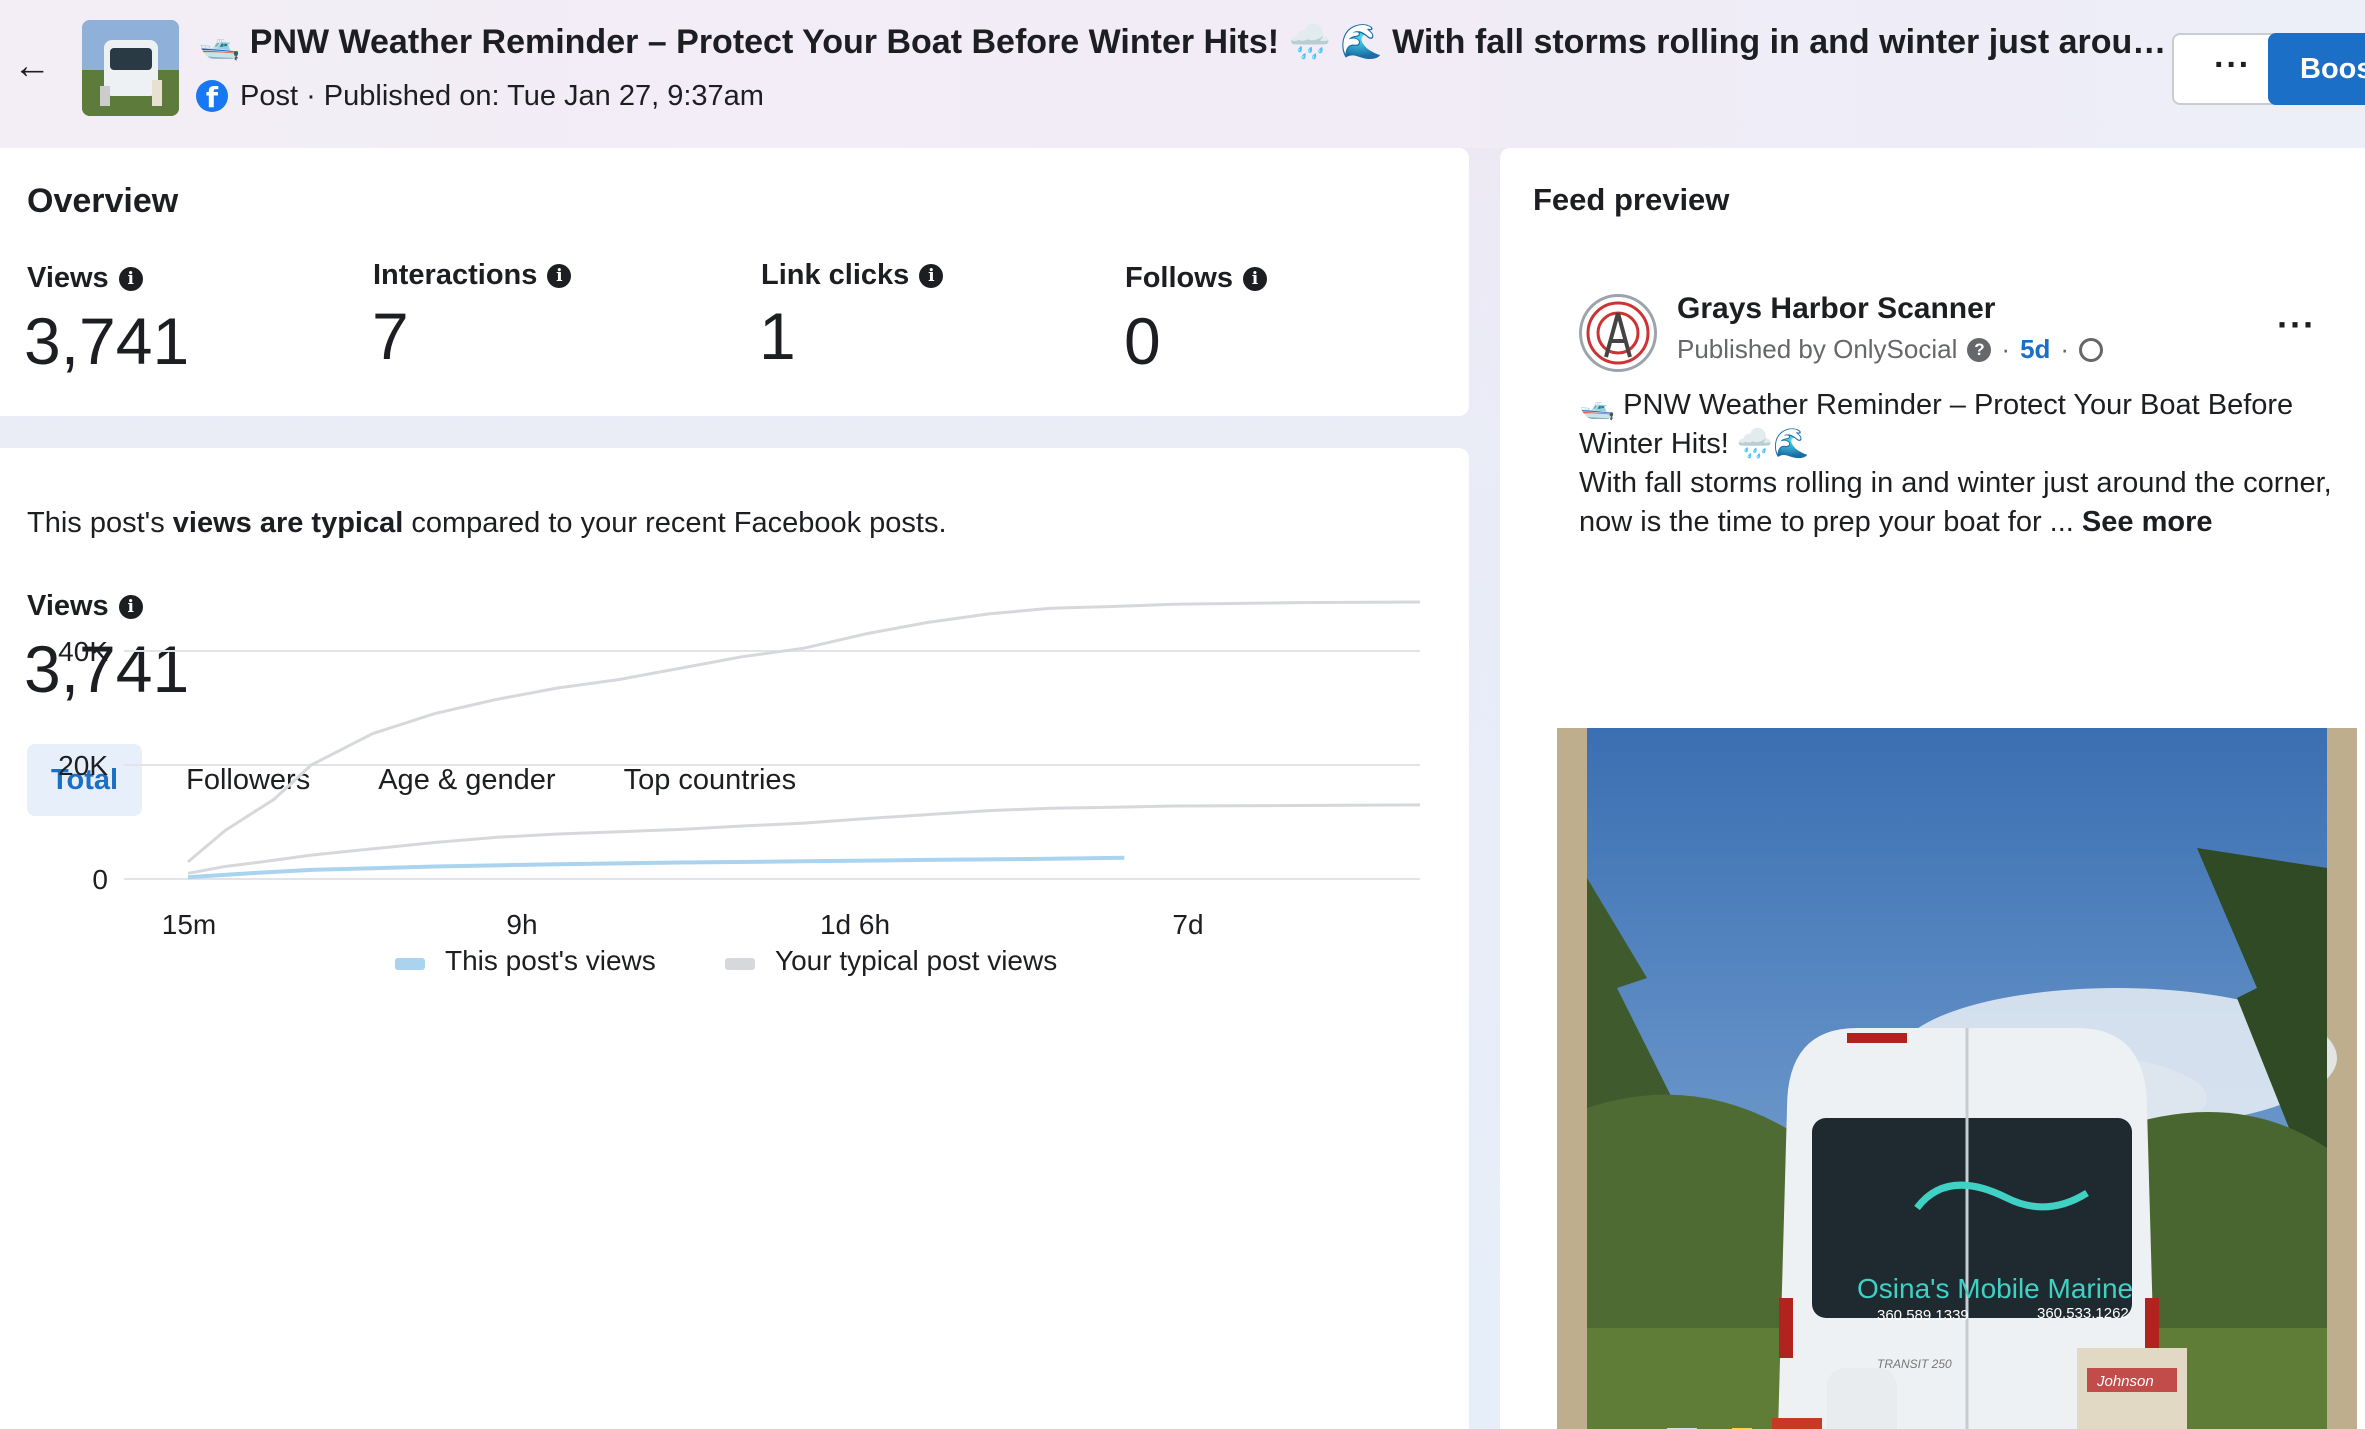 The height and width of the screenshot is (1429, 2365). I want to click on metric-link-clicks-value: 1, so click(777, 336).